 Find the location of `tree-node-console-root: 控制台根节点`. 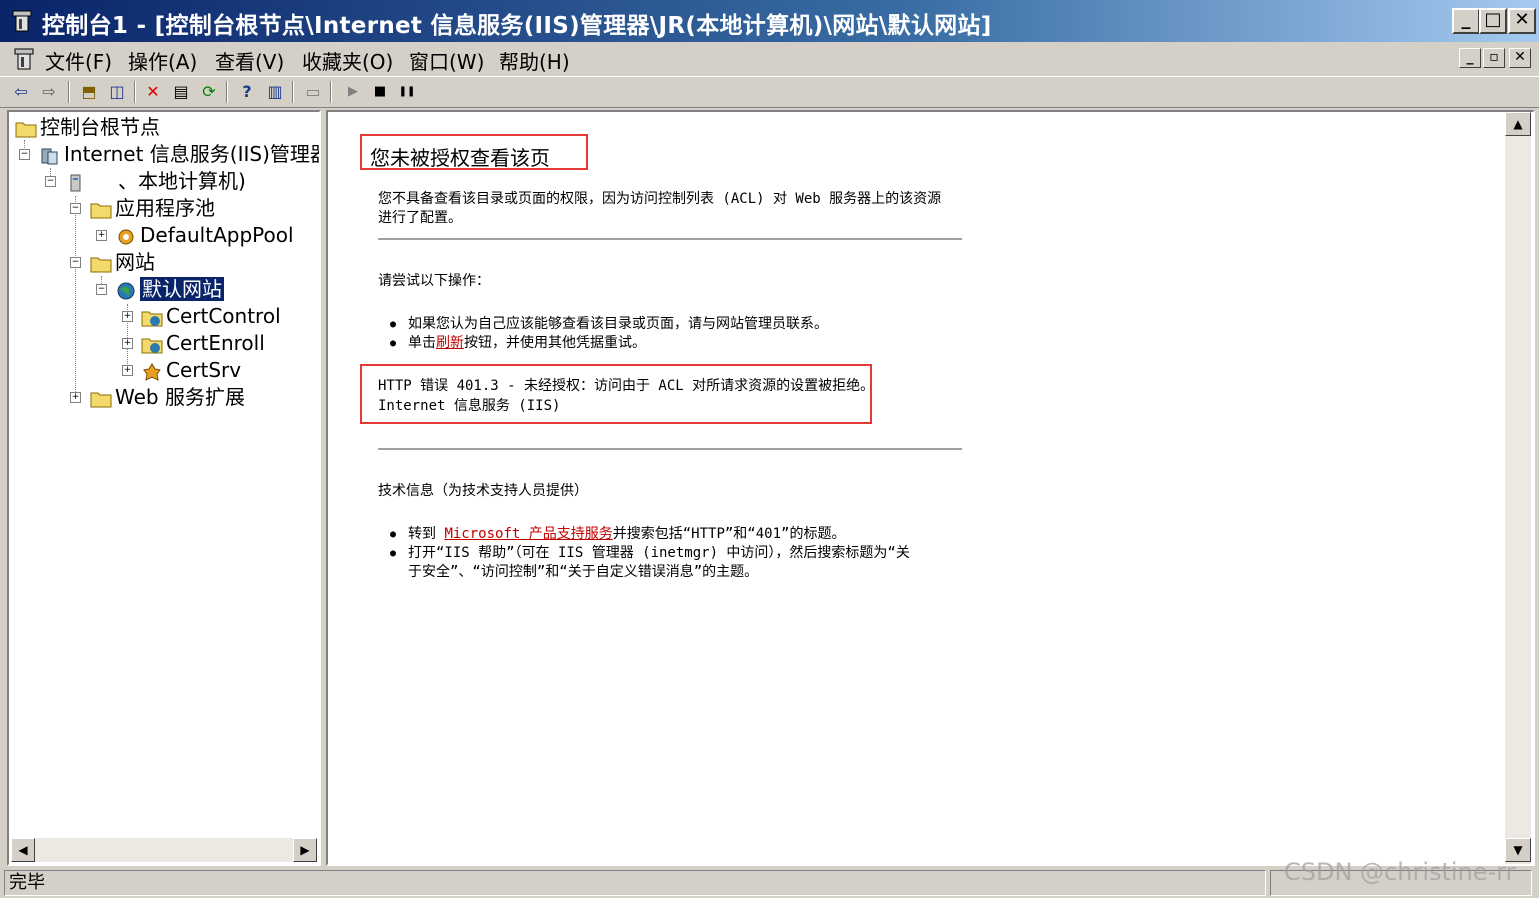

tree-node-console-root: 控制台根节点 is located at coordinates (87, 127).